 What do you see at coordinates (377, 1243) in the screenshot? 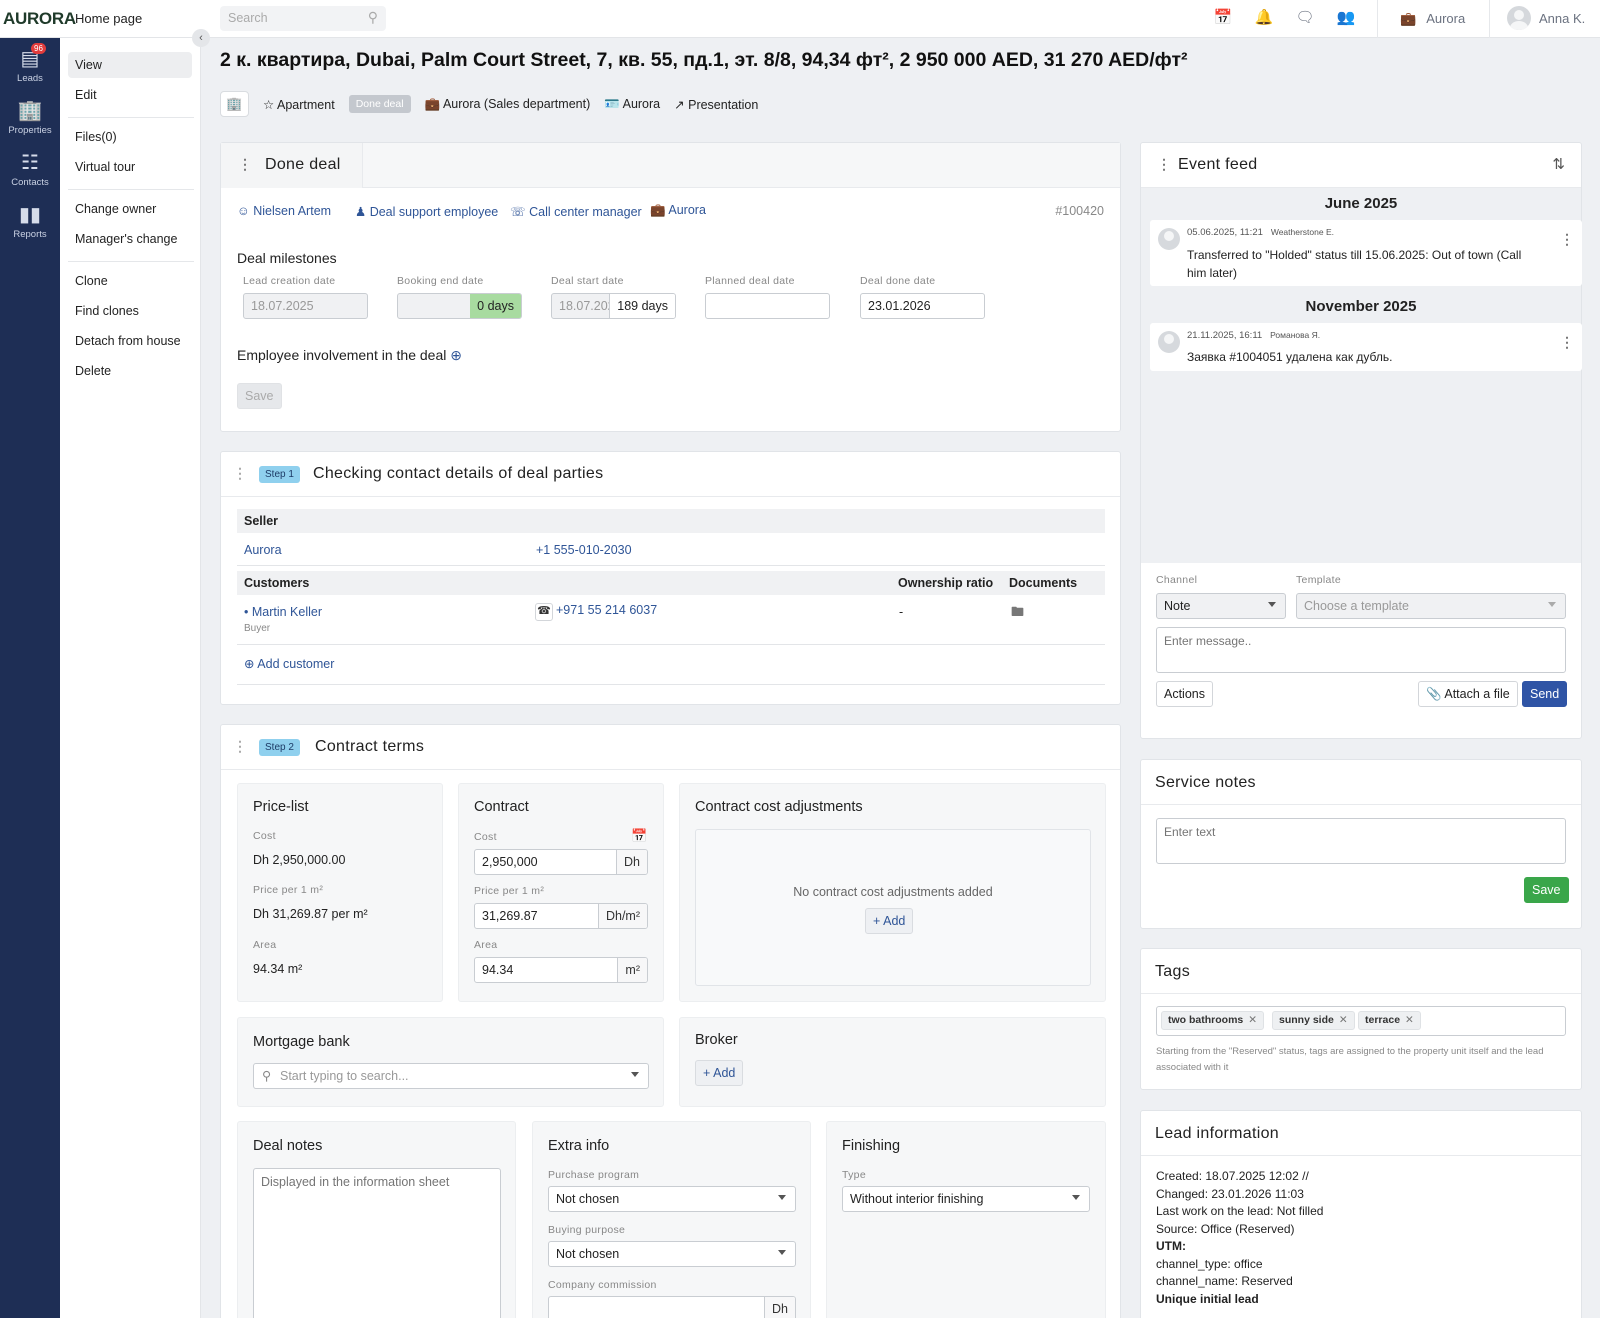
I see `deal-notes-input` at bounding box center [377, 1243].